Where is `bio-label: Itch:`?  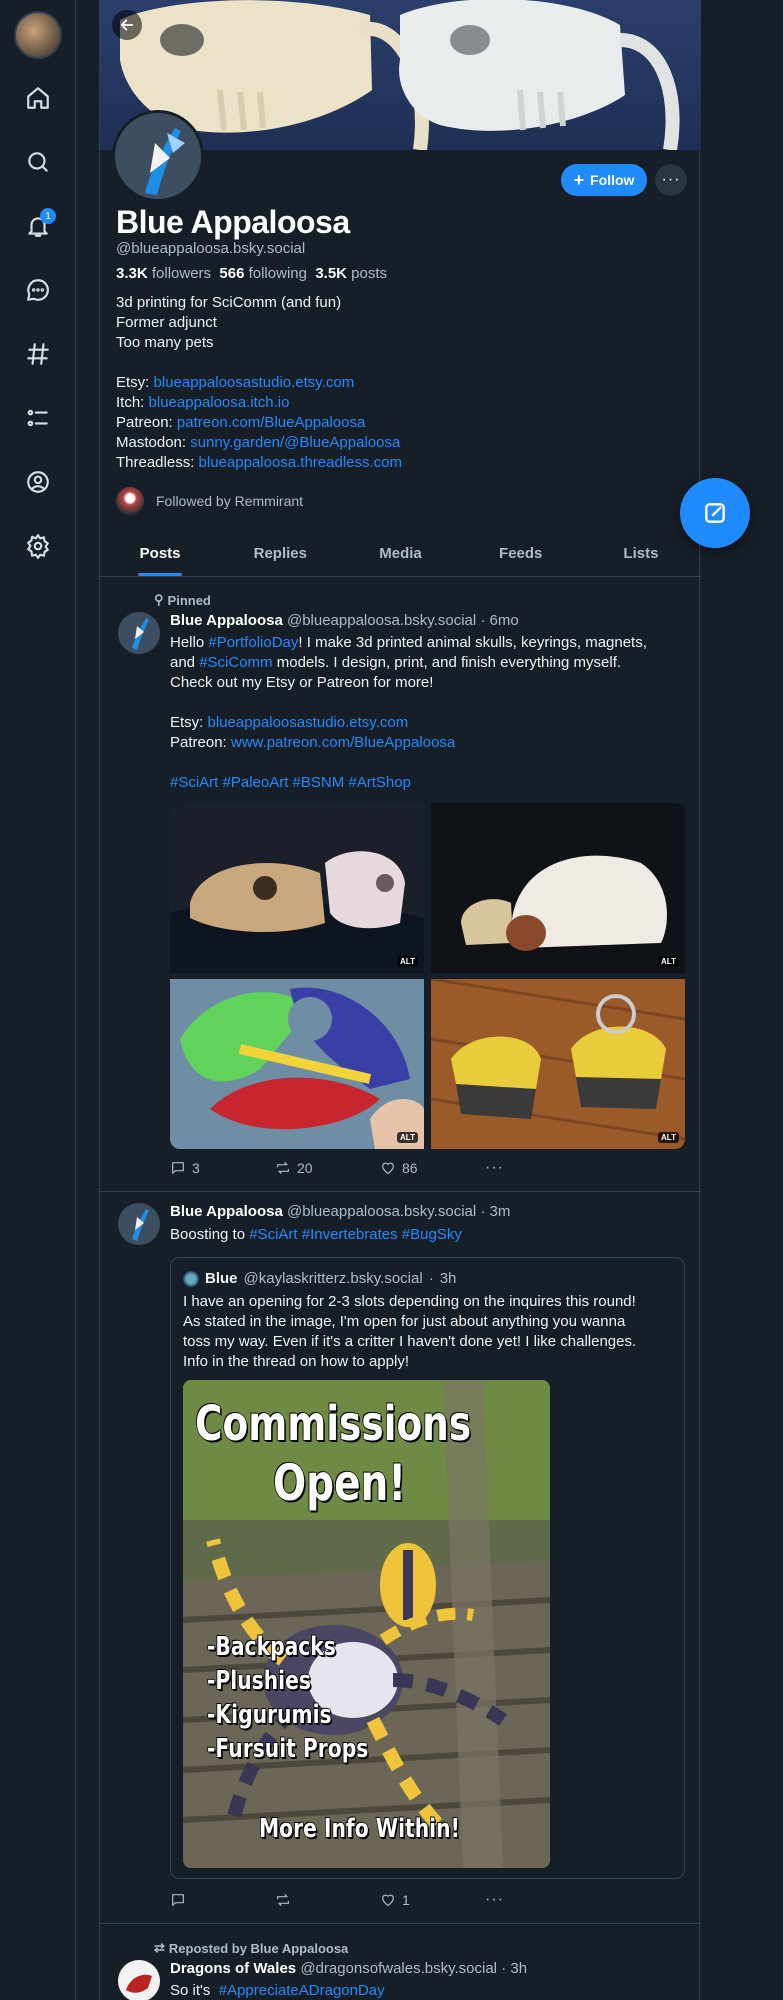 bio-label: Itch: is located at coordinates (130, 402).